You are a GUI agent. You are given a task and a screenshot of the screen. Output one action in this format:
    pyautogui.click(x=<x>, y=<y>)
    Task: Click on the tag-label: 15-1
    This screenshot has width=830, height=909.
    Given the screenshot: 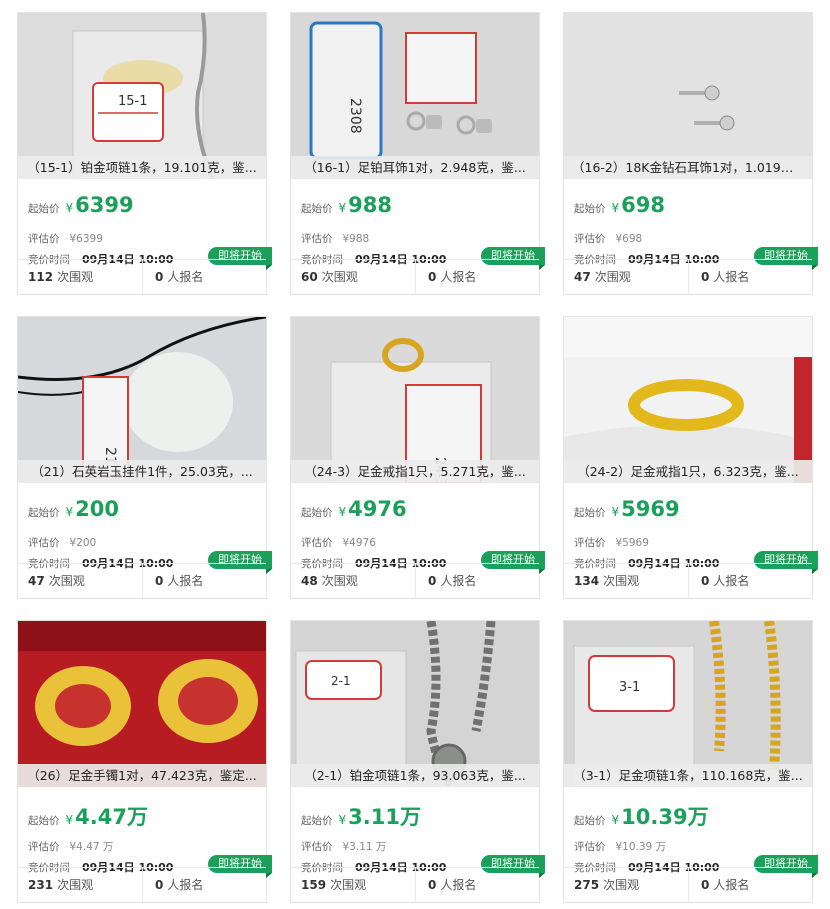 What is the action you would take?
    pyautogui.click(x=133, y=101)
    